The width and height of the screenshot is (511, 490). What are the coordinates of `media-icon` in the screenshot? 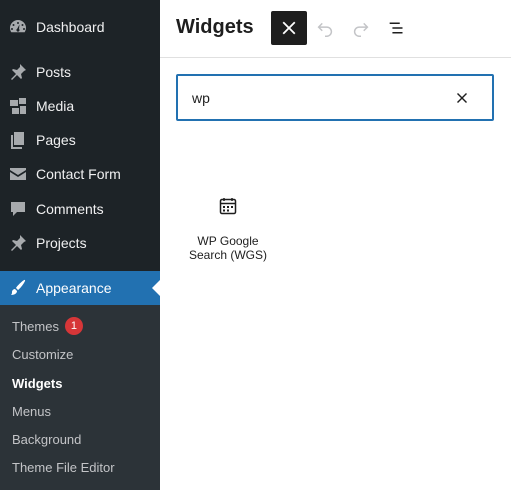 It's located at (18, 106).